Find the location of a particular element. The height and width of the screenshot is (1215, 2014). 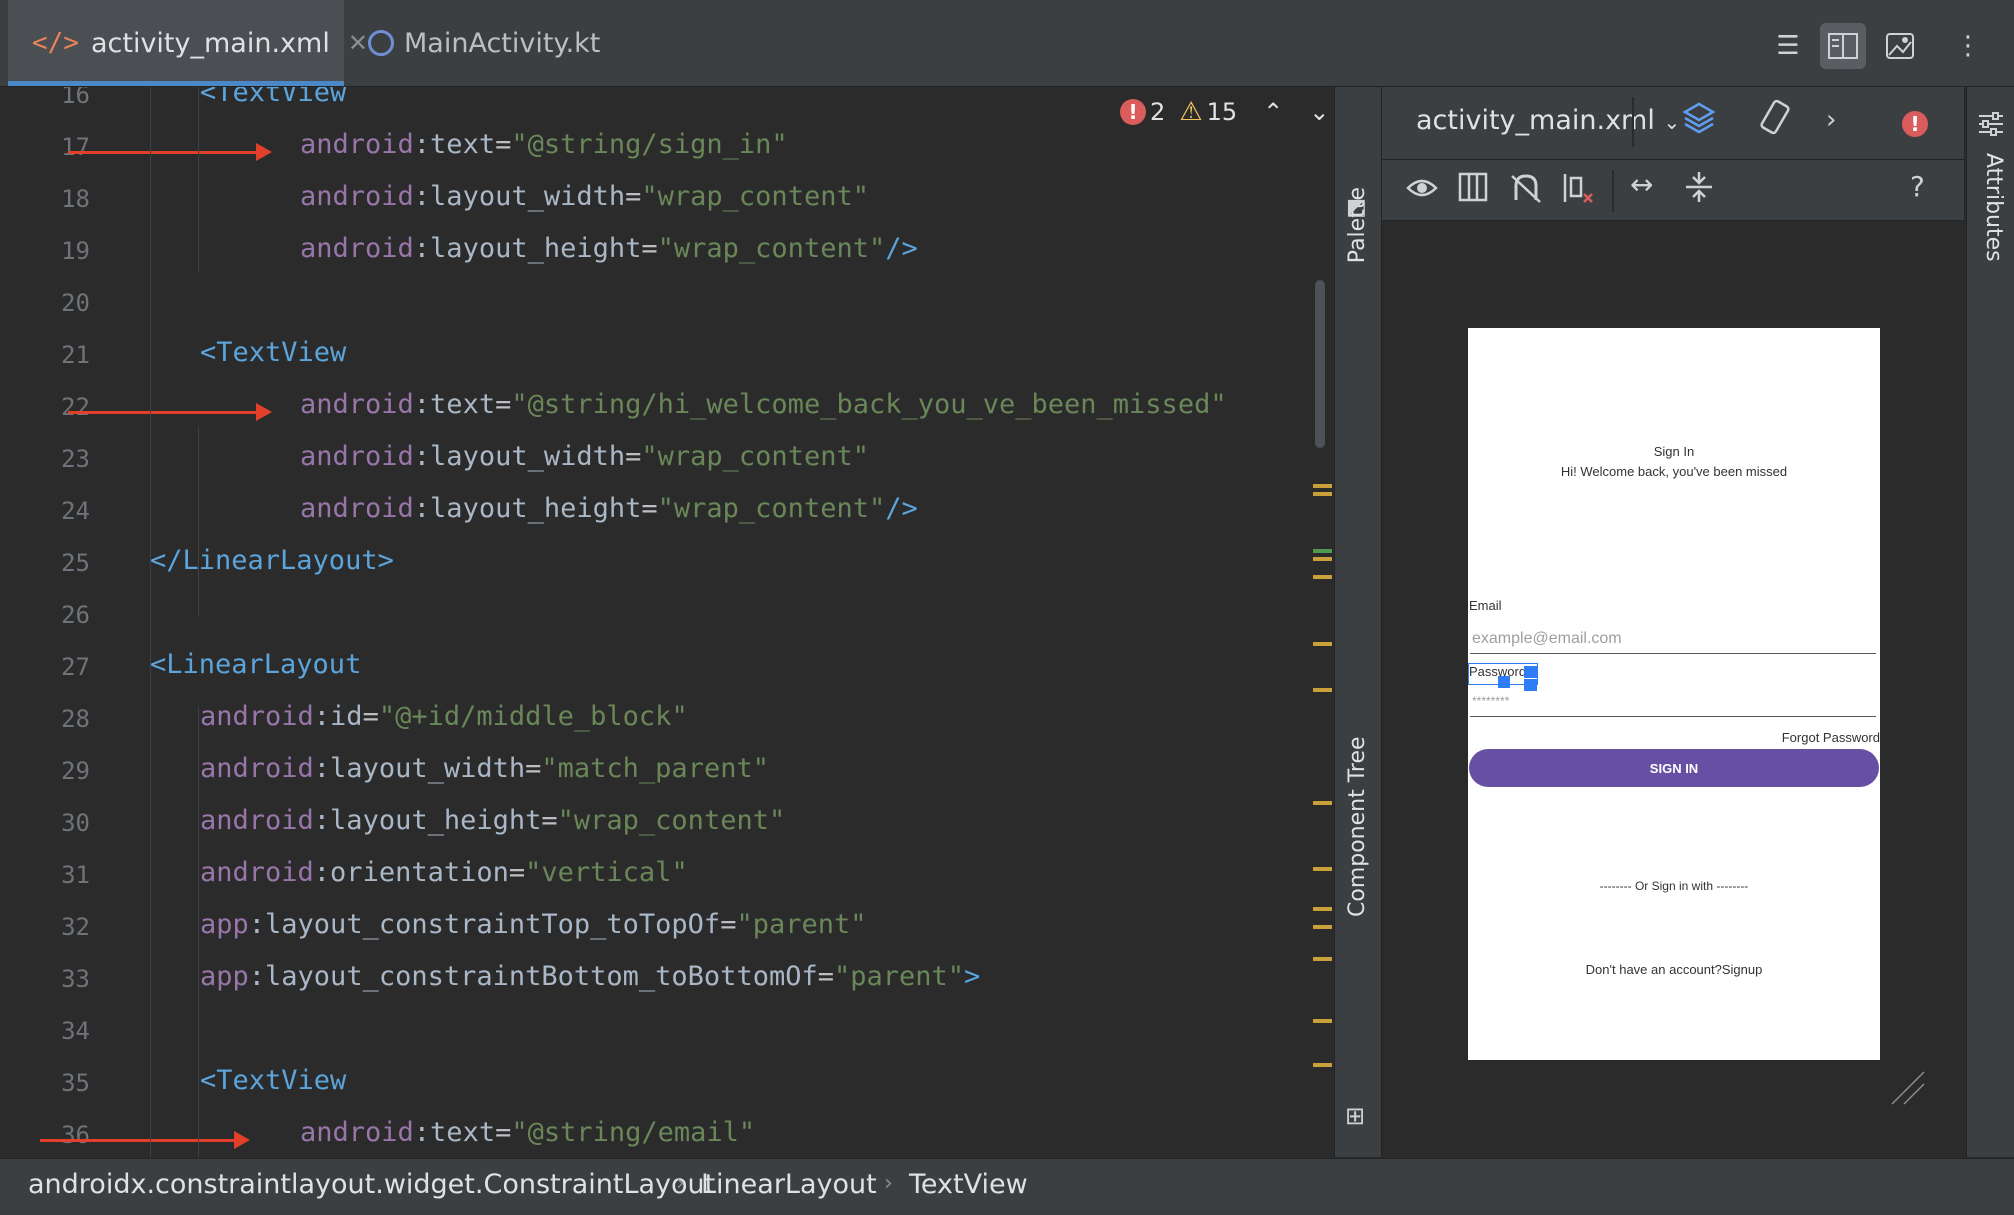

preview-title: Sign In is located at coordinates (1674, 451).